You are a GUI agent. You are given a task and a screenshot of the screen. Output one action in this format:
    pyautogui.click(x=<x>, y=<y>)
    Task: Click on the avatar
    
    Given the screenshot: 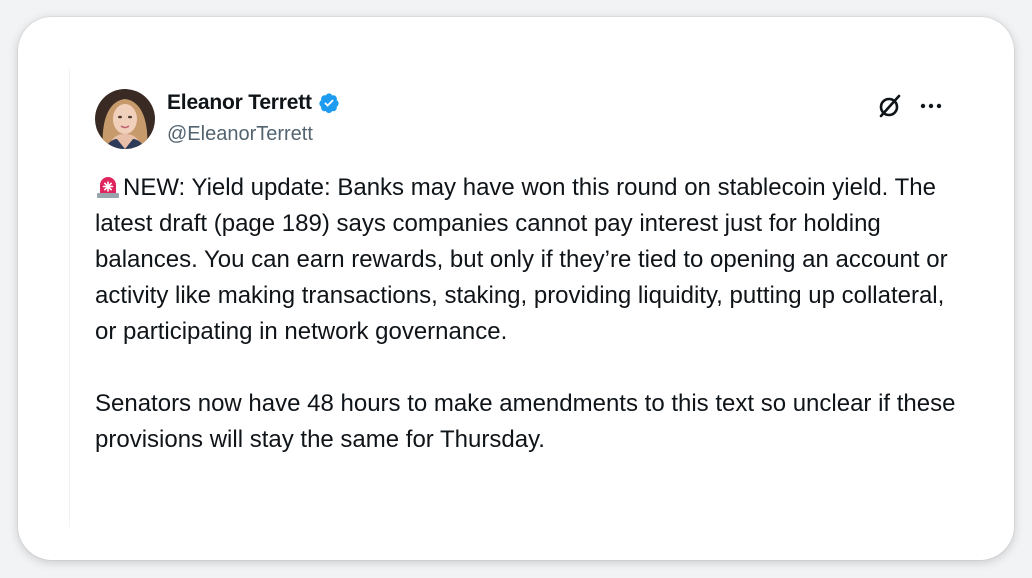 What is the action you would take?
    pyautogui.click(x=125, y=119)
    